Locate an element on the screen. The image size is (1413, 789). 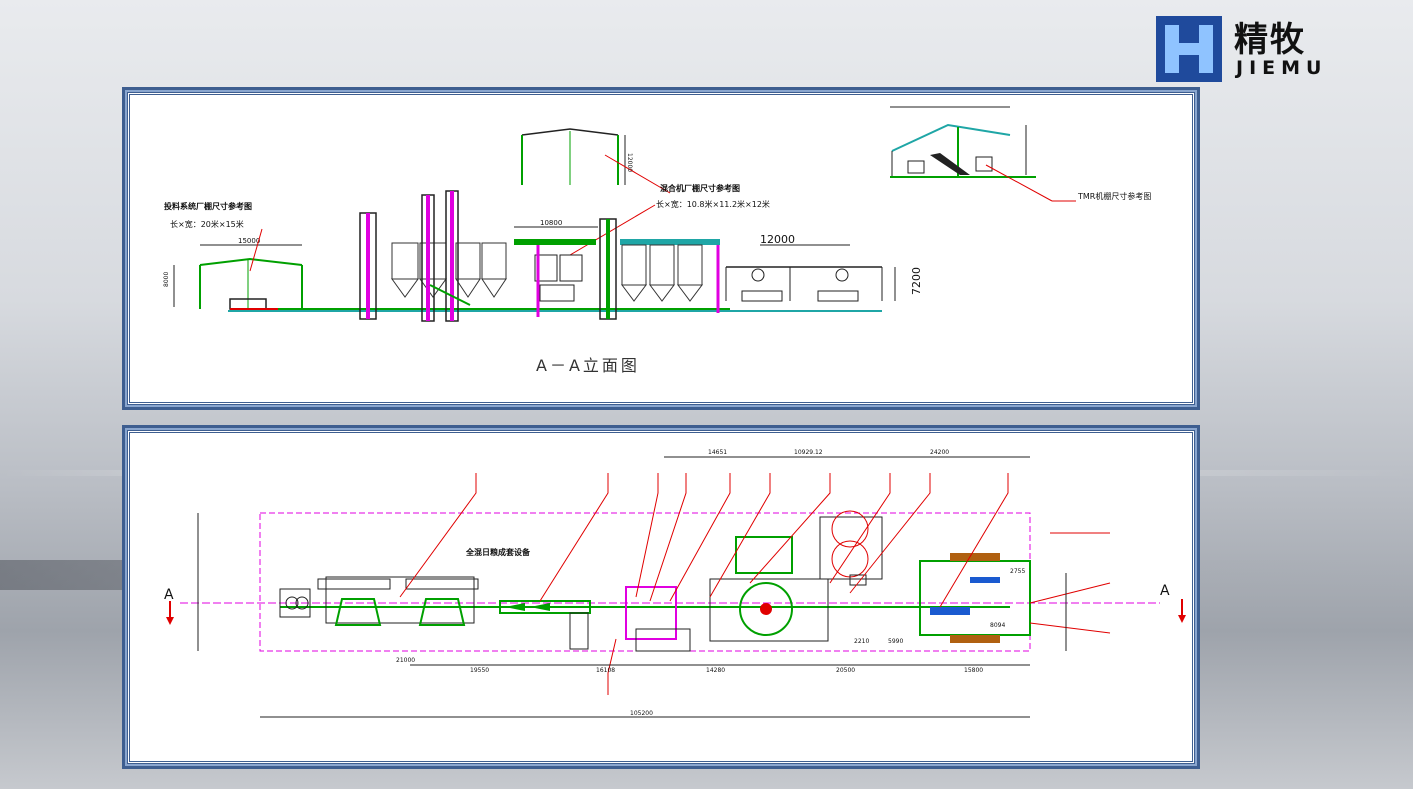
plan-dim-right-3: 2210 is located at coordinates (861, 641).